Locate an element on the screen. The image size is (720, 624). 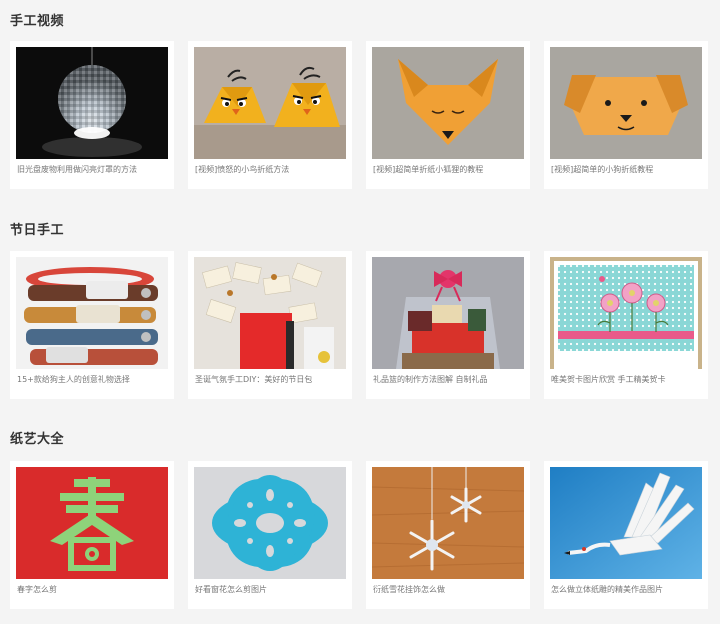
section-title-paper-art: 纸艺大全 is located at coordinates (37, 439).